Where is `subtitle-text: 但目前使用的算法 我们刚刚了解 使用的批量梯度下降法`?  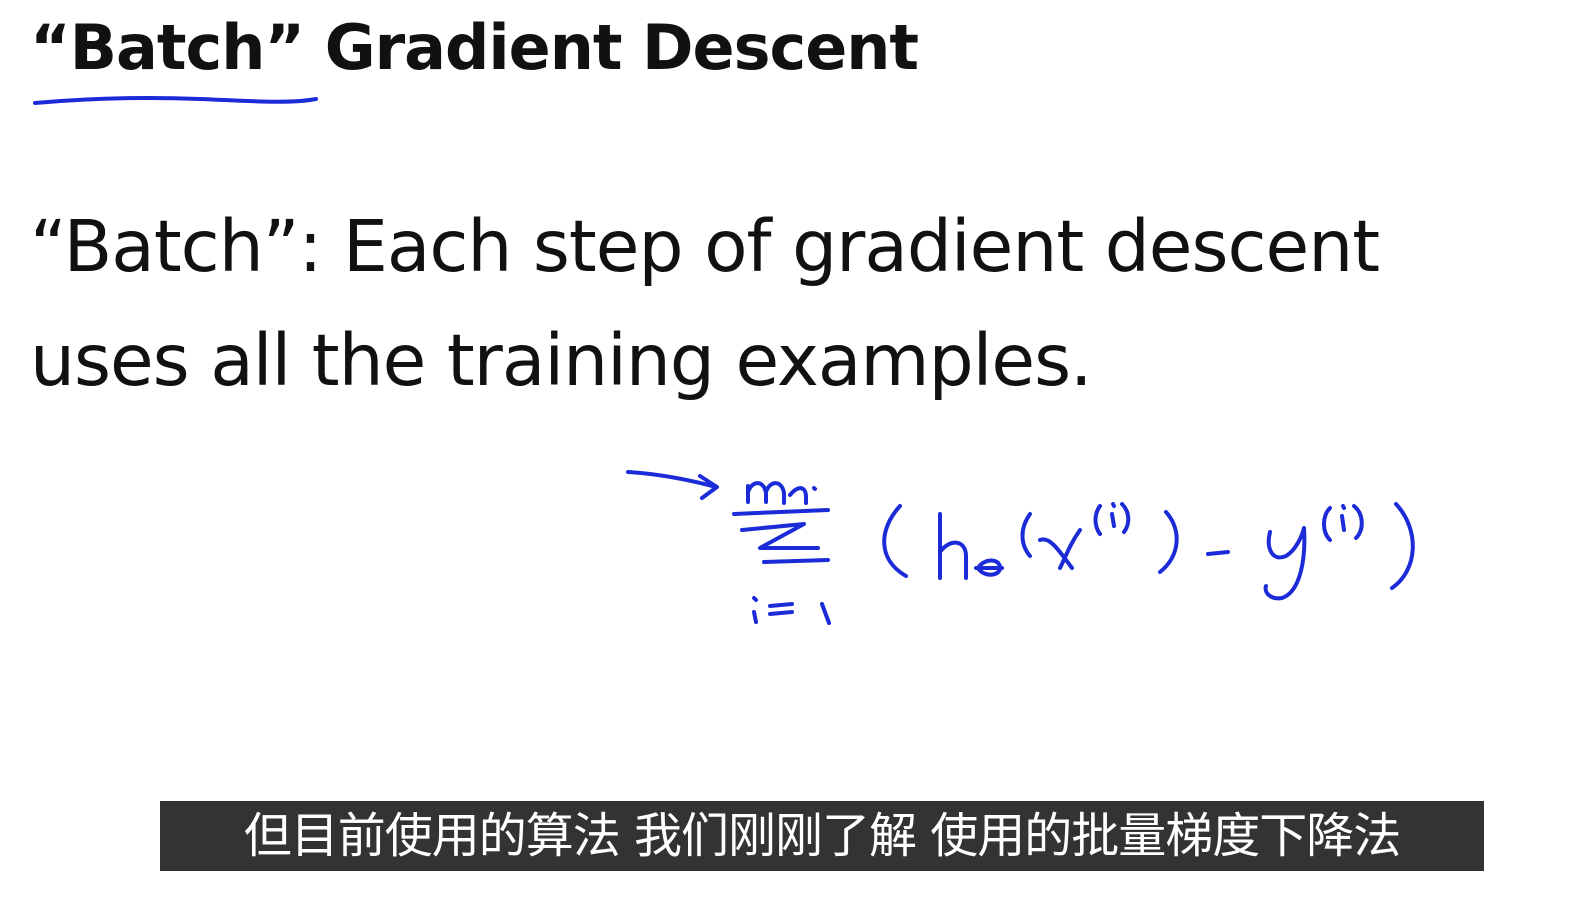
subtitle-text: 但目前使用的算法 我们刚刚了解 使用的批量梯度下降法 is located at coordinates (822, 836).